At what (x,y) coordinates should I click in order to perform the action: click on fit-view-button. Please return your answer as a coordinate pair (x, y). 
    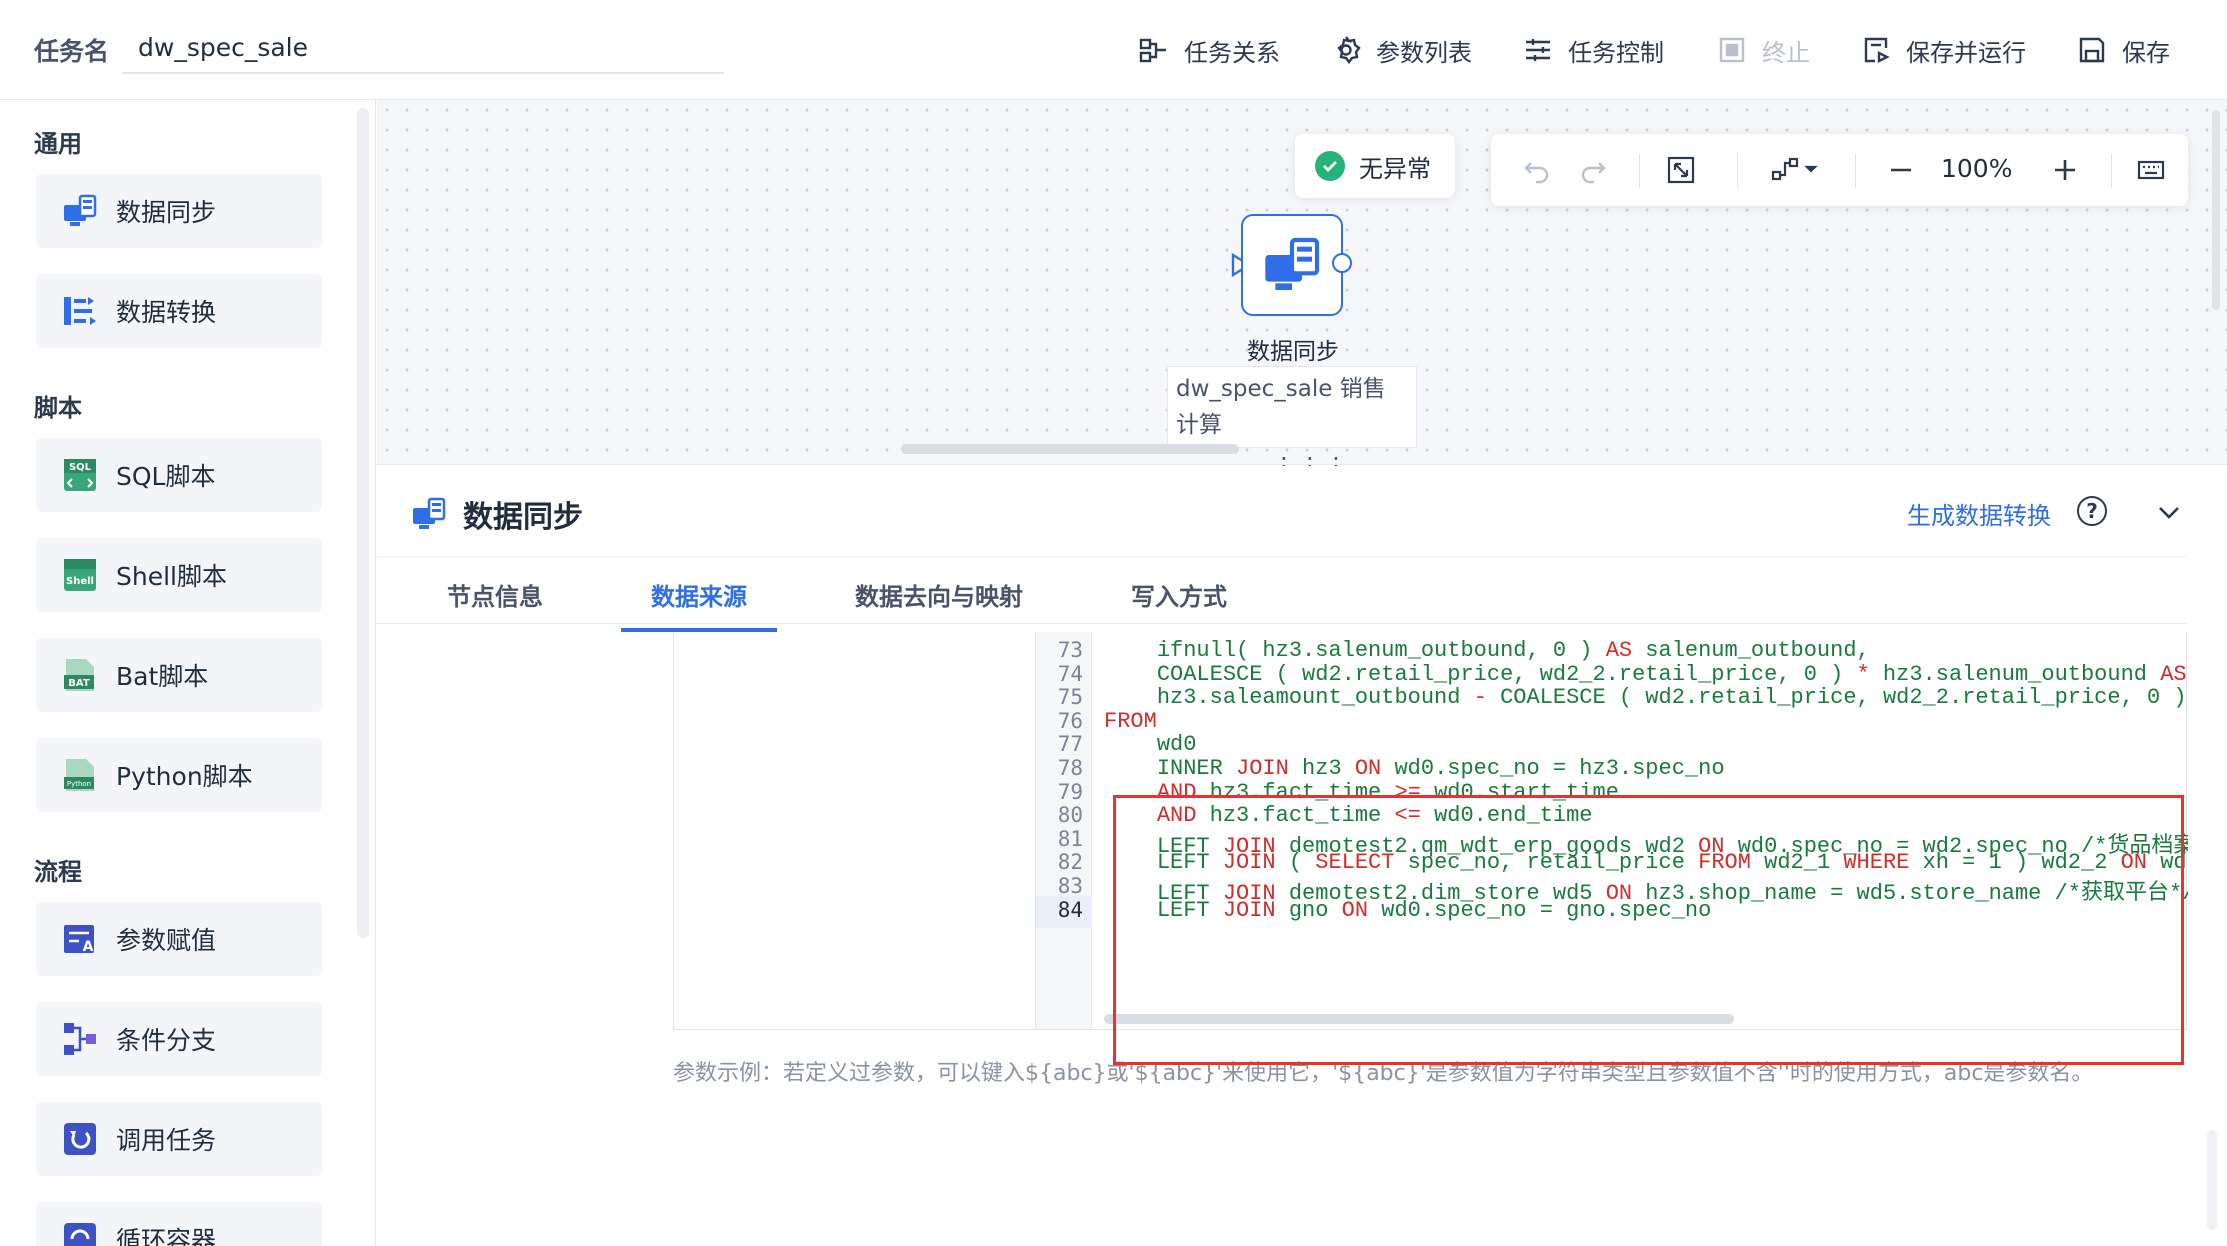
    Looking at the image, I should click on (1681, 170).